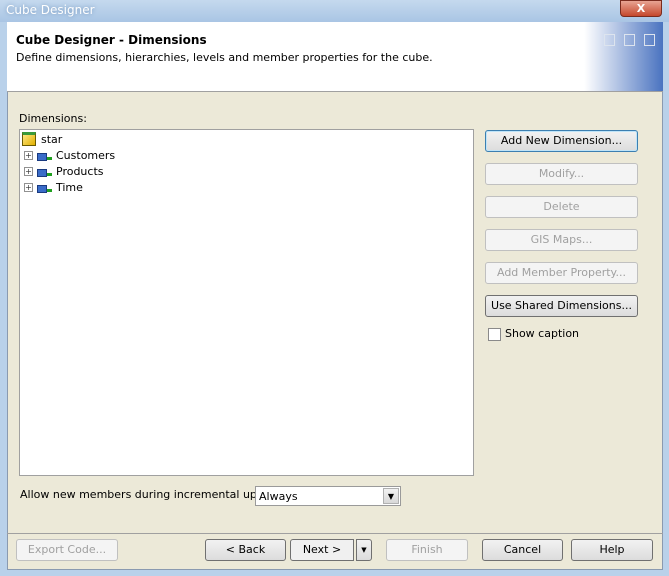 This screenshot has width=669, height=576. I want to click on footer-divider, so click(335, 533).